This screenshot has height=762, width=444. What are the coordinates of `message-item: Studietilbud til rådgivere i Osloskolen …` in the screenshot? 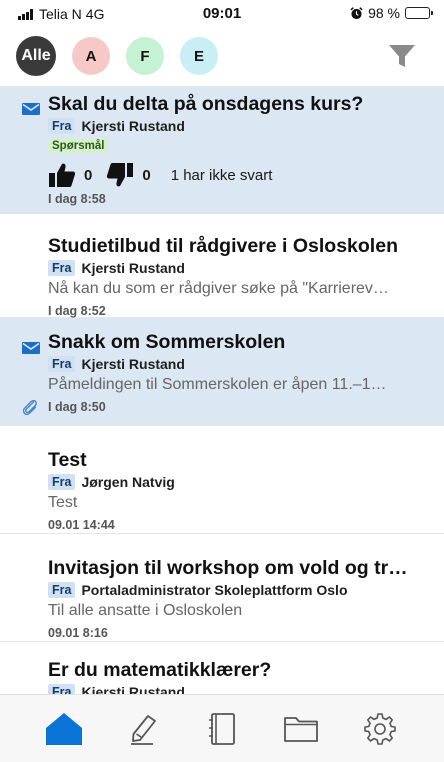 It's located at (222, 266).